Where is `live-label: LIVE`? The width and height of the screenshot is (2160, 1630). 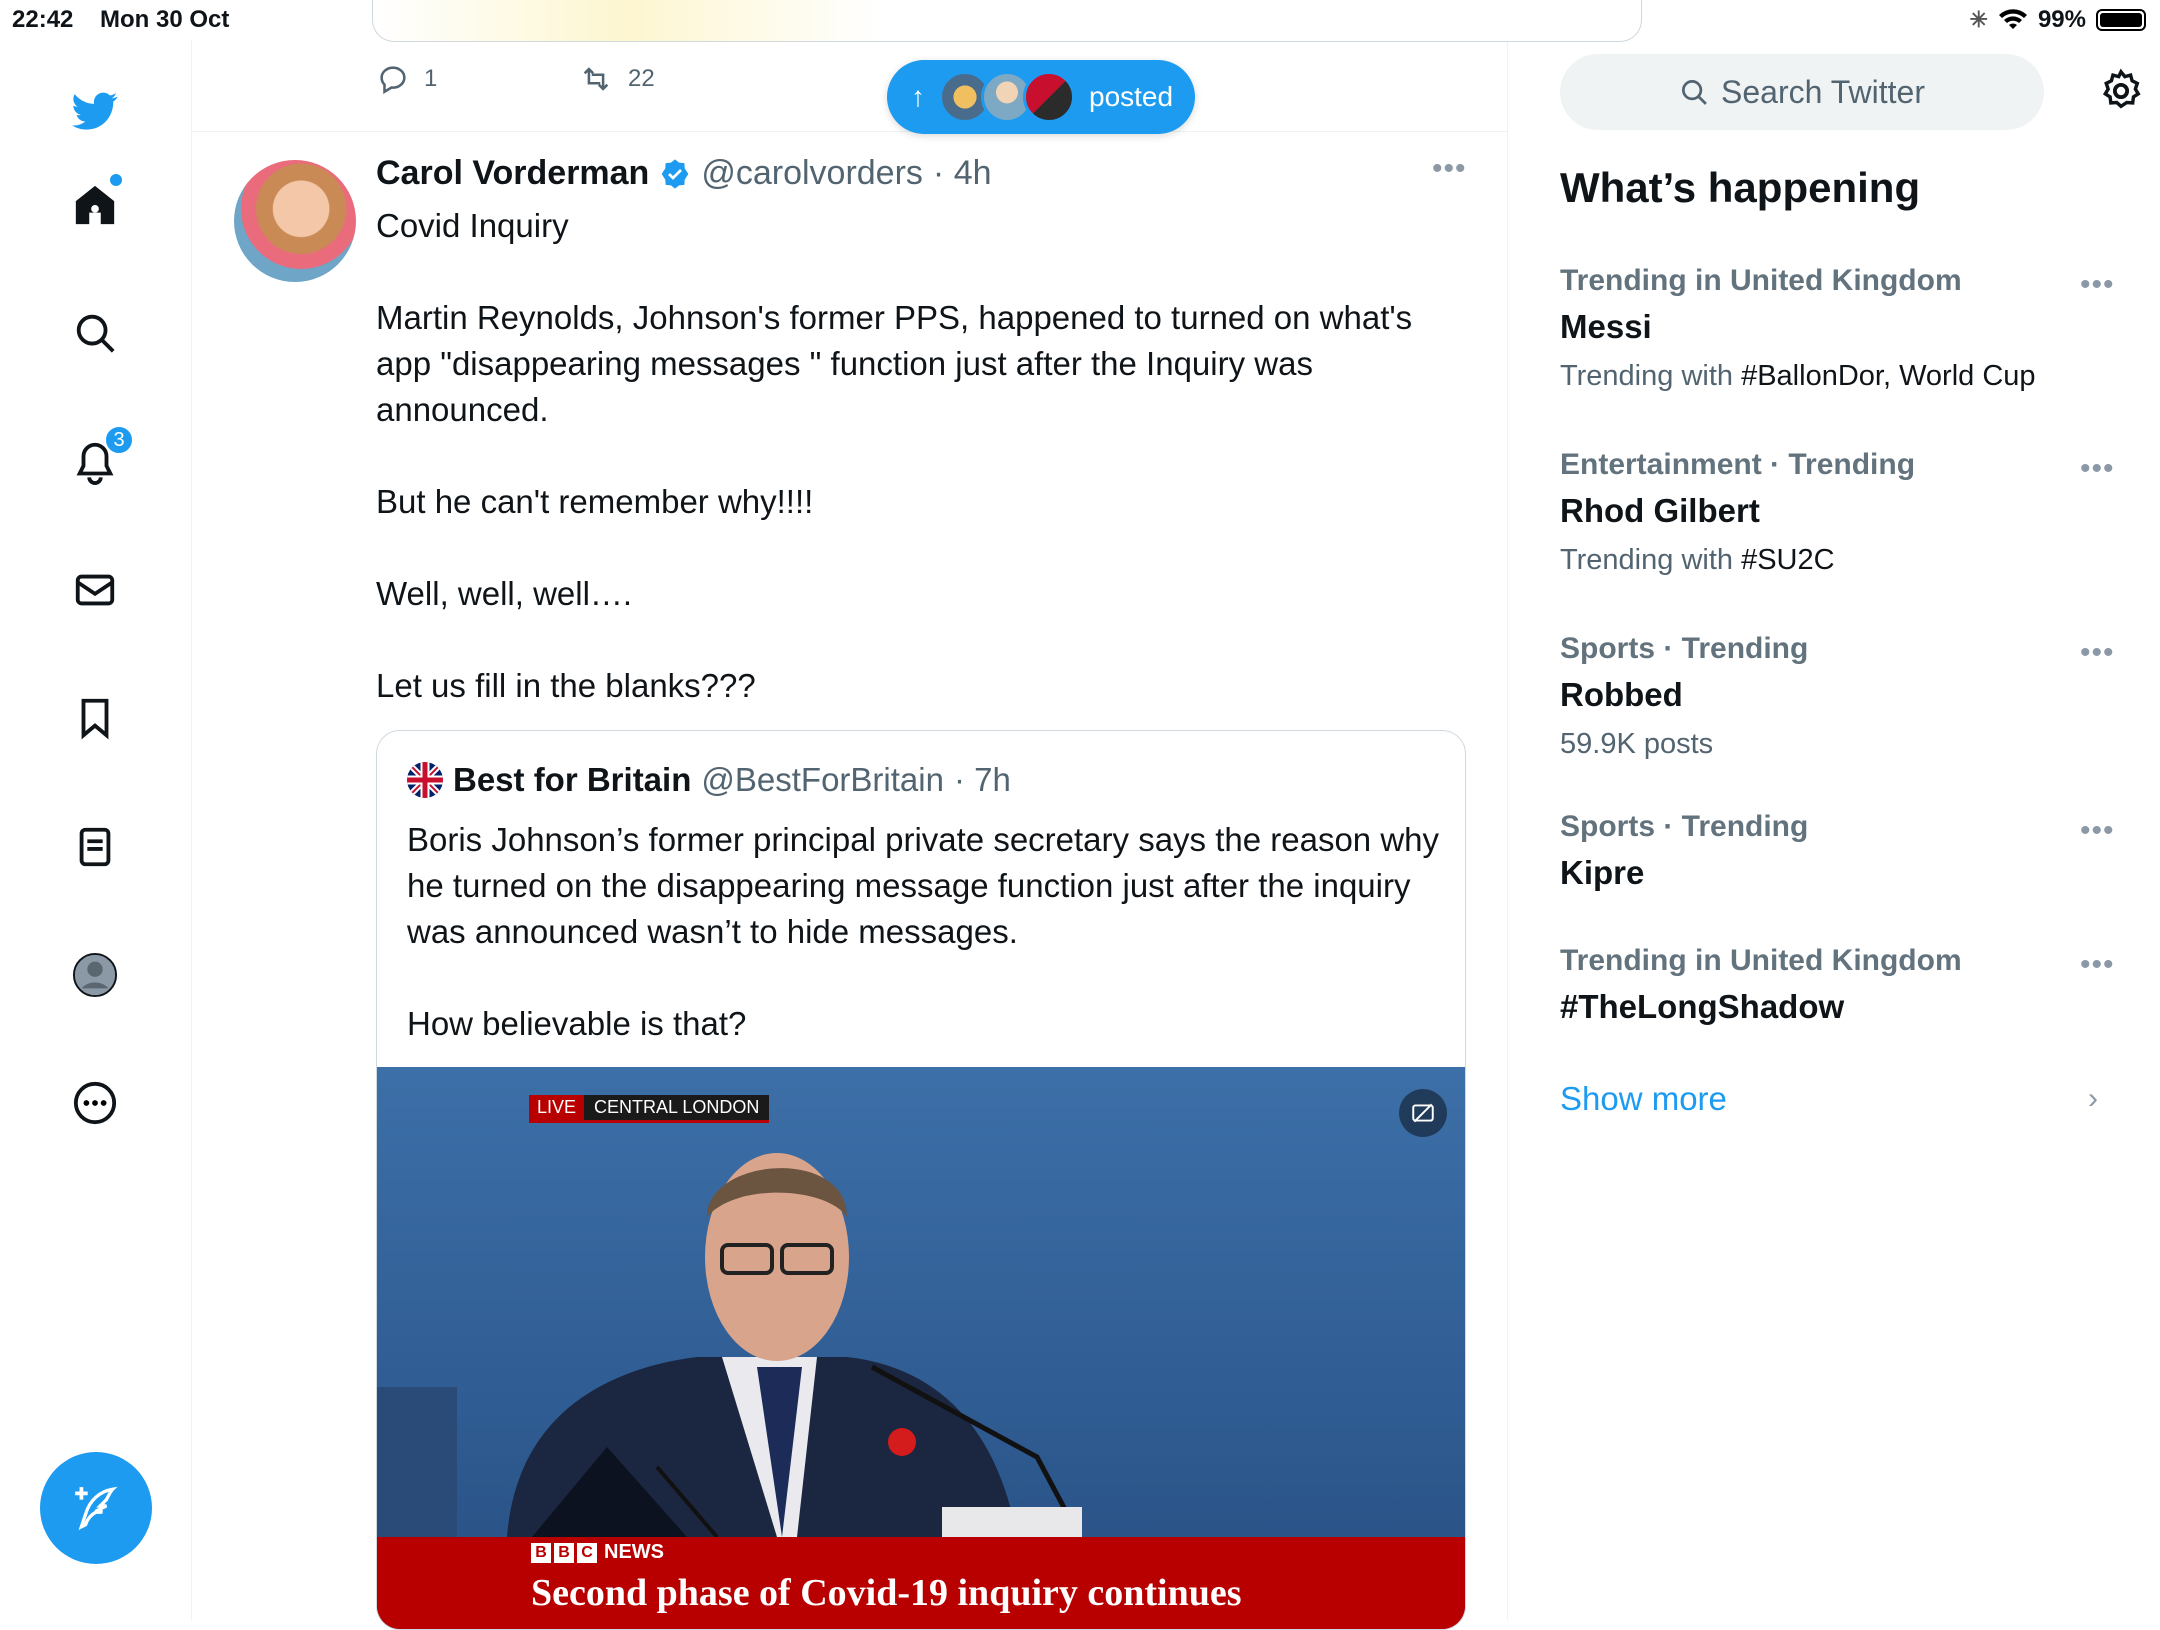 live-label: LIVE is located at coordinates (557, 1109).